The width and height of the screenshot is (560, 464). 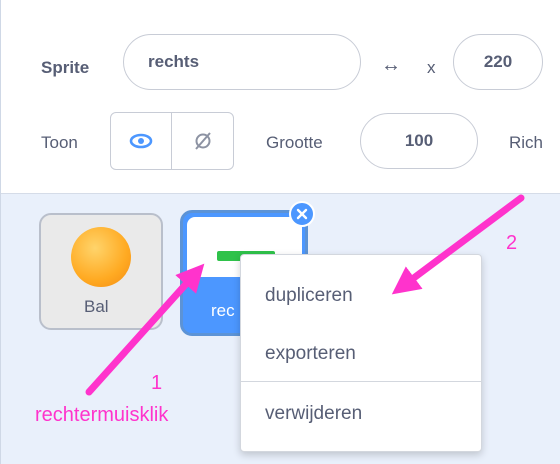 What do you see at coordinates (361, 296) in the screenshot?
I see `menu-item-duplicate: dupliceren` at bounding box center [361, 296].